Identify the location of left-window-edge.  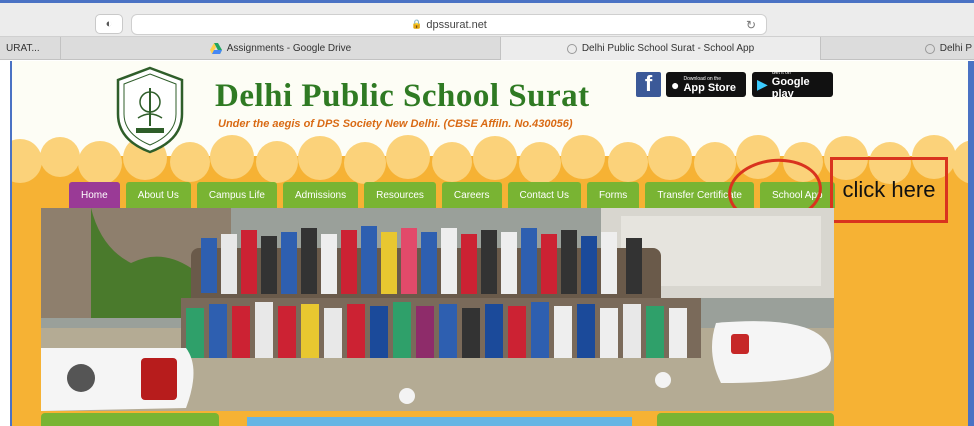
(6, 243).